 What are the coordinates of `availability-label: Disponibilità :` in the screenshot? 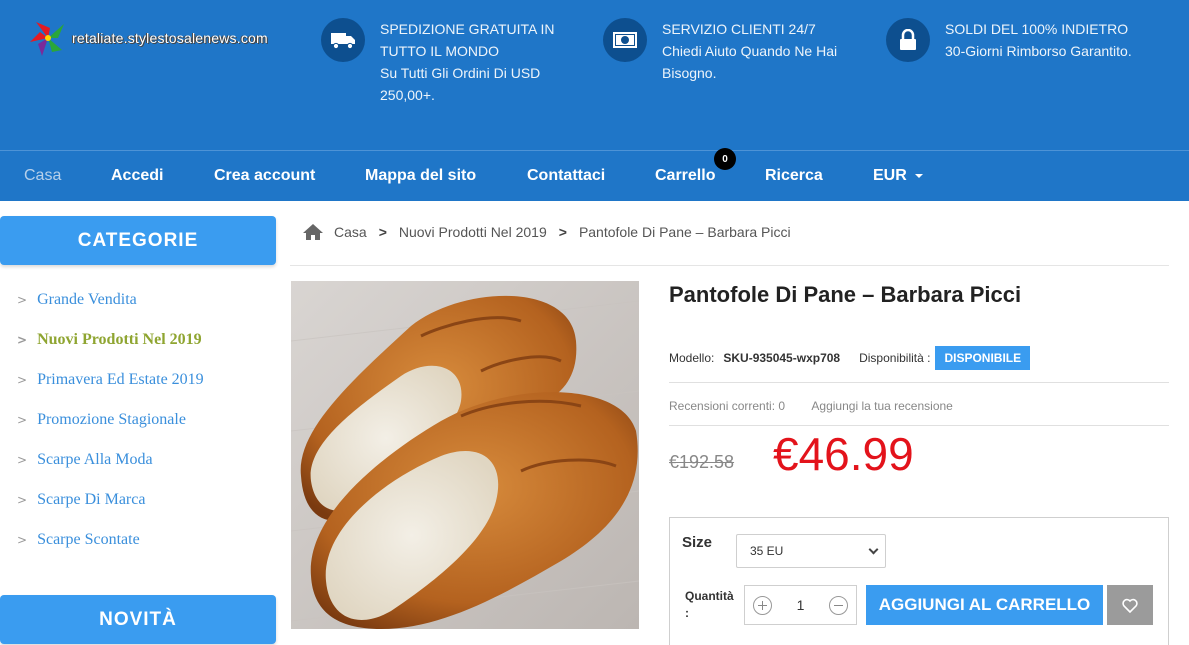 It's located at (895, 358).